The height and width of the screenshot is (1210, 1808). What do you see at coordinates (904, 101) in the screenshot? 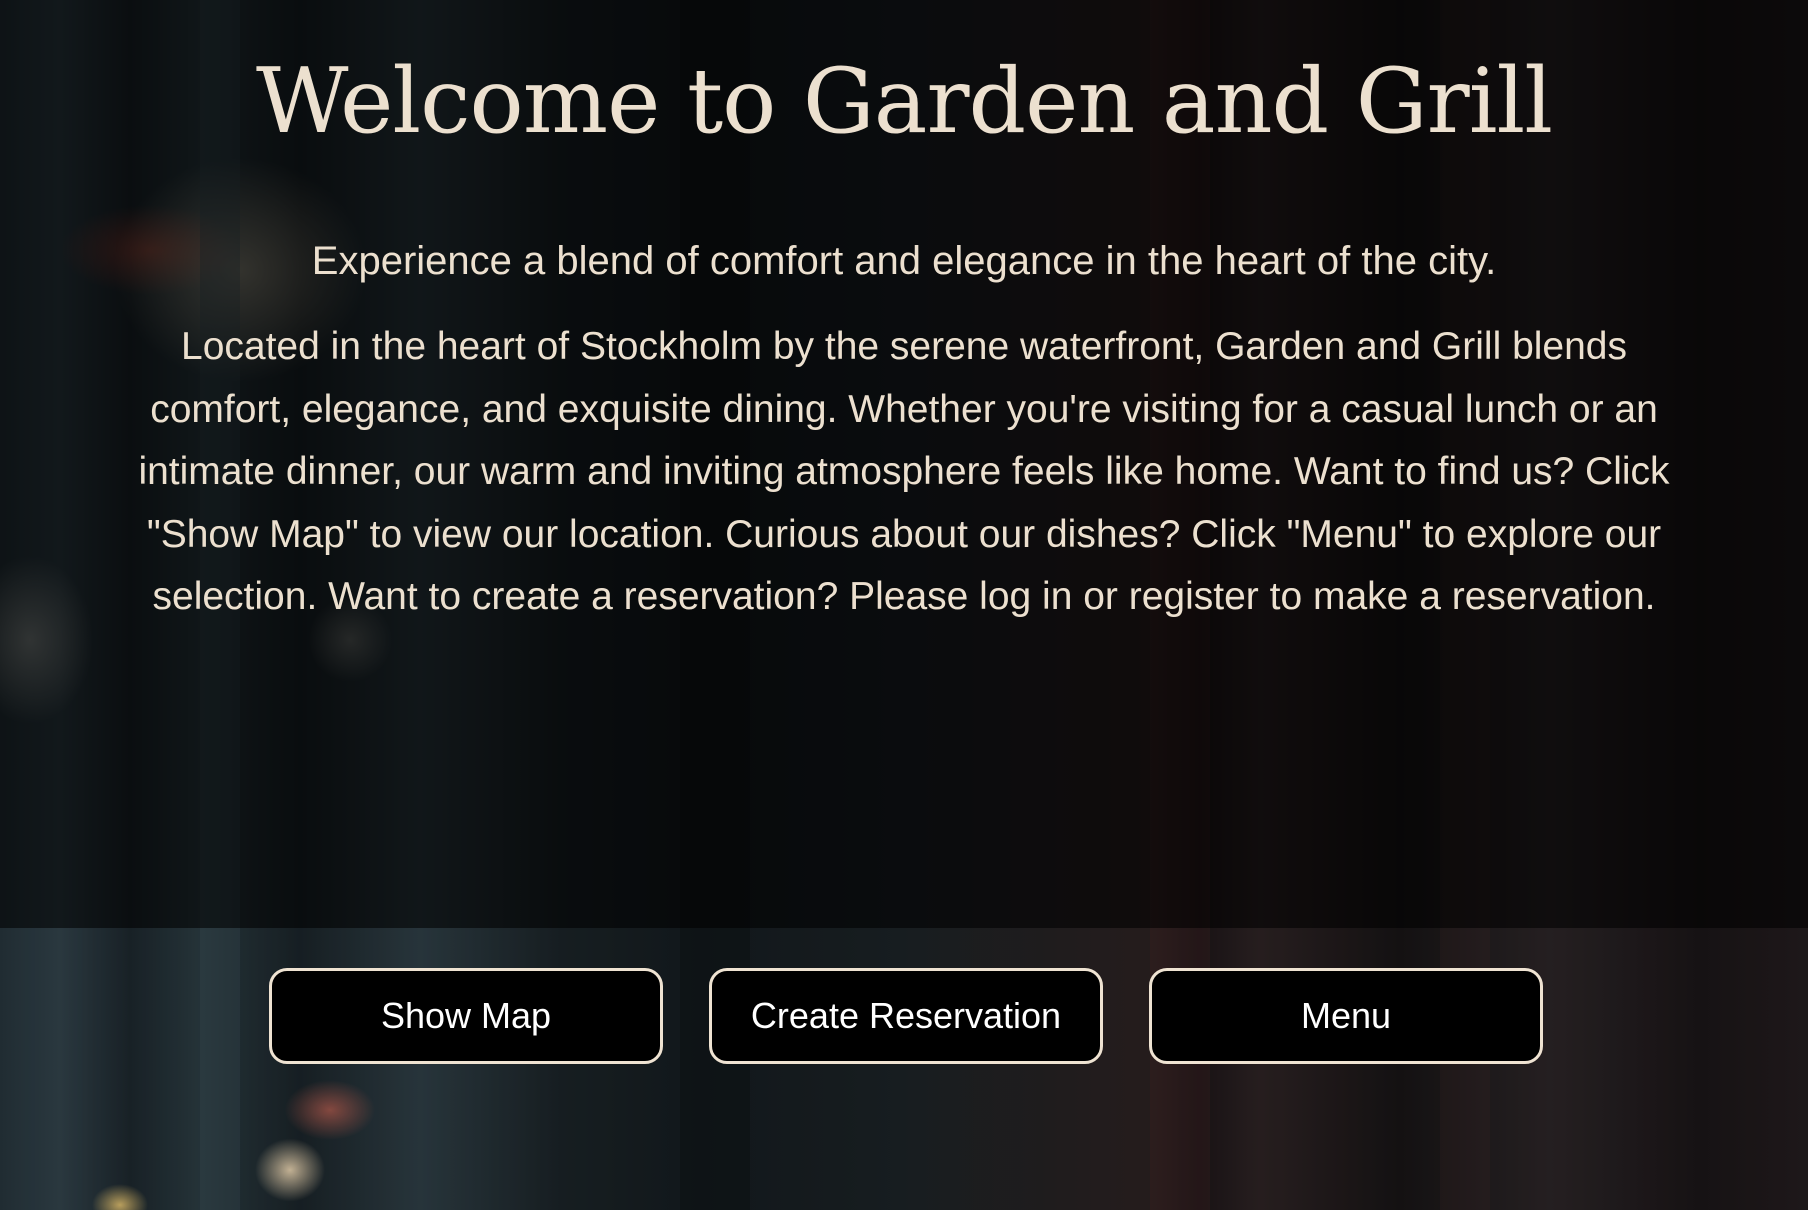
I see `page-title: Welcome to Garden and Grill` at bounding box center [904, 101].